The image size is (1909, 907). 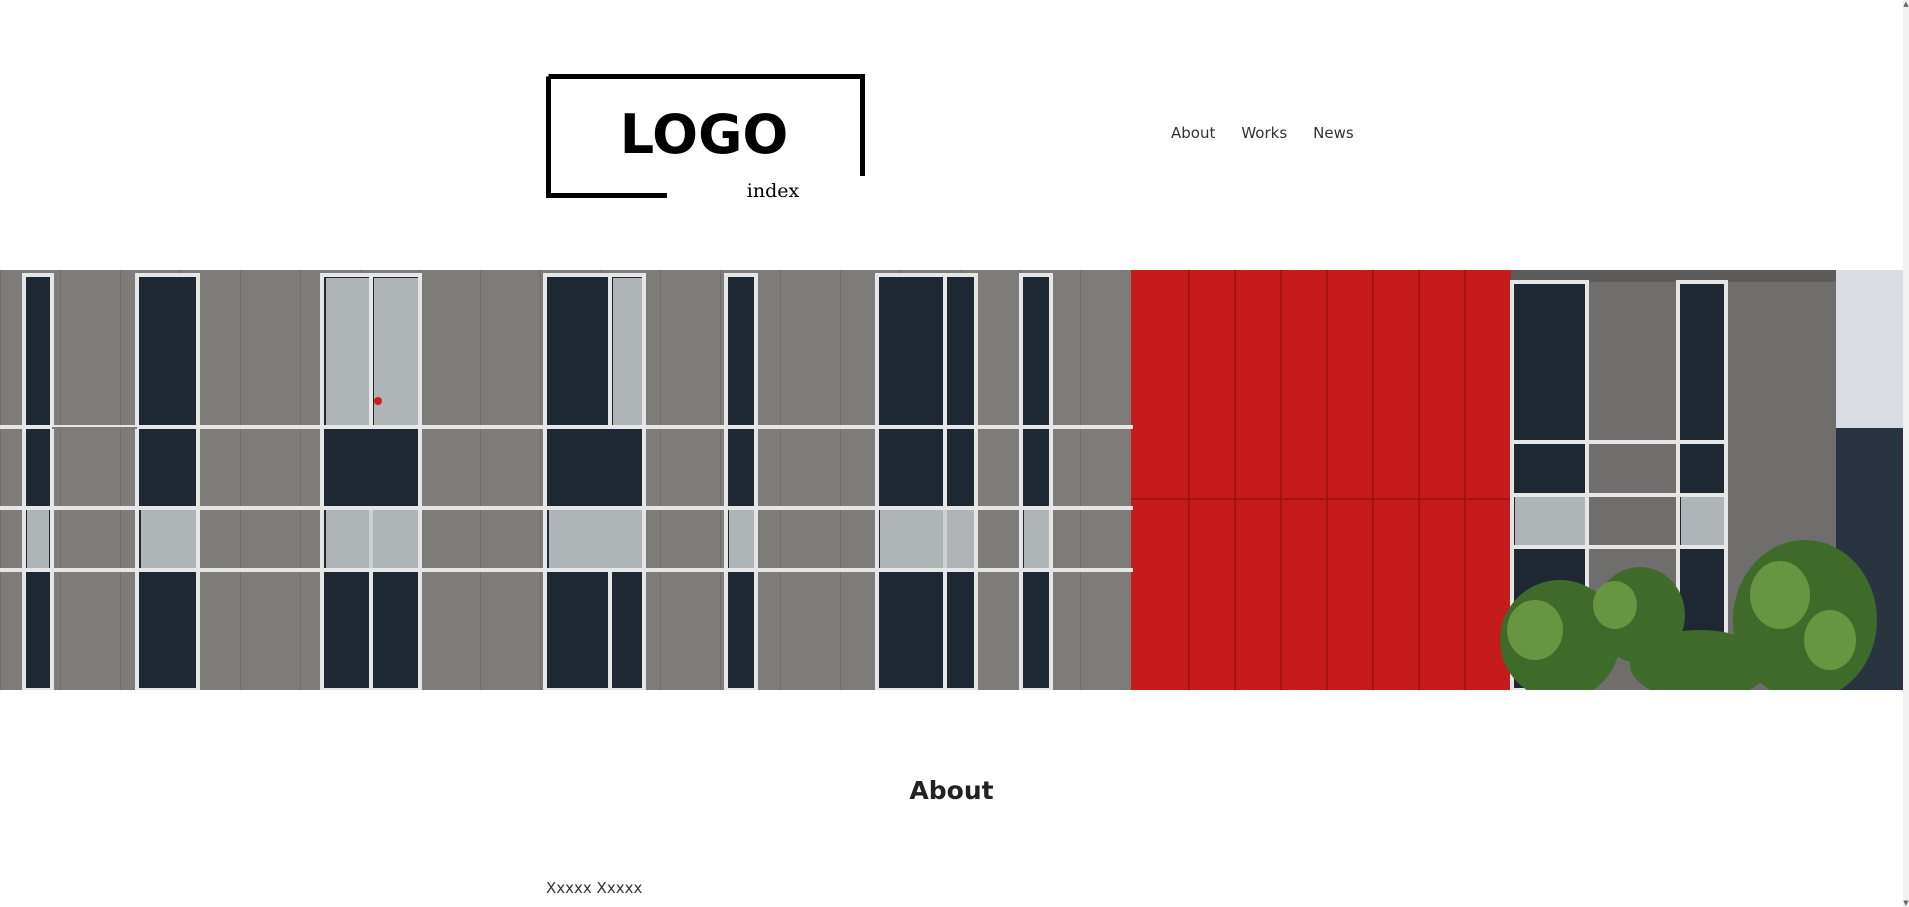 I want to click on main-nav: About Works News, so click(x=1262, y=133).